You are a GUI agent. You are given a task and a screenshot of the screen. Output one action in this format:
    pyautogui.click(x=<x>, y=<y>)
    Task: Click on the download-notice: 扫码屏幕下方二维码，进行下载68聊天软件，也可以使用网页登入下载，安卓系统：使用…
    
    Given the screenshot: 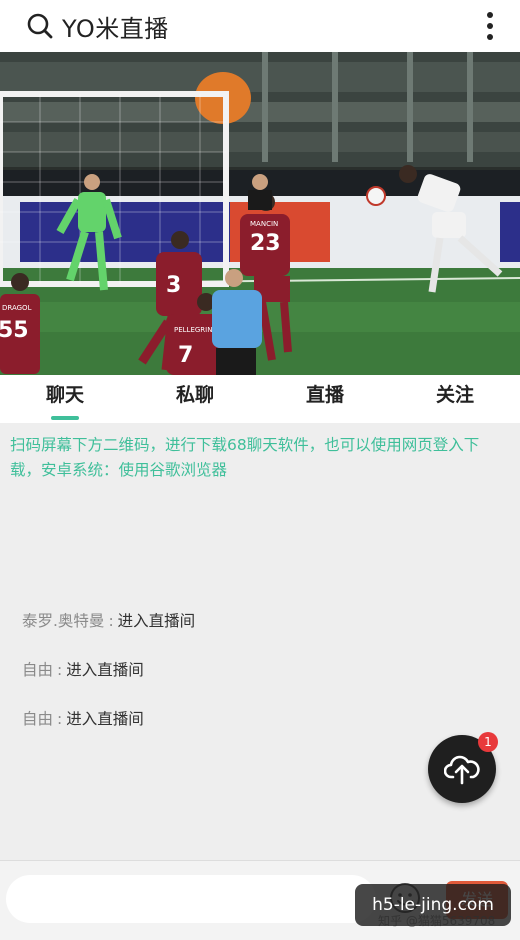 What is the action you would take?
    pyautogui.click(x=245, y=457)
    